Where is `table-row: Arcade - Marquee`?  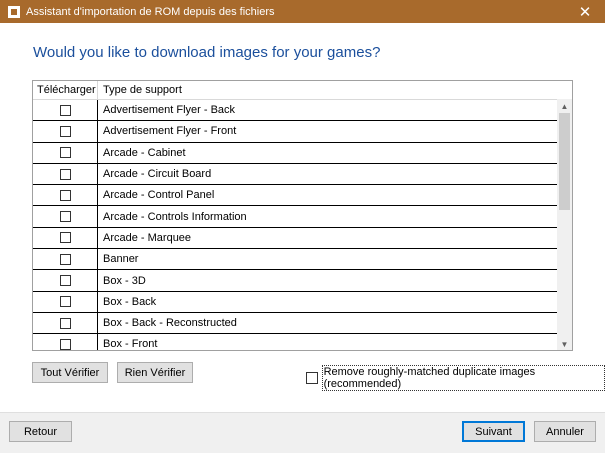 table-row: Arcade - Marquee is located at coordinates (295, 238).